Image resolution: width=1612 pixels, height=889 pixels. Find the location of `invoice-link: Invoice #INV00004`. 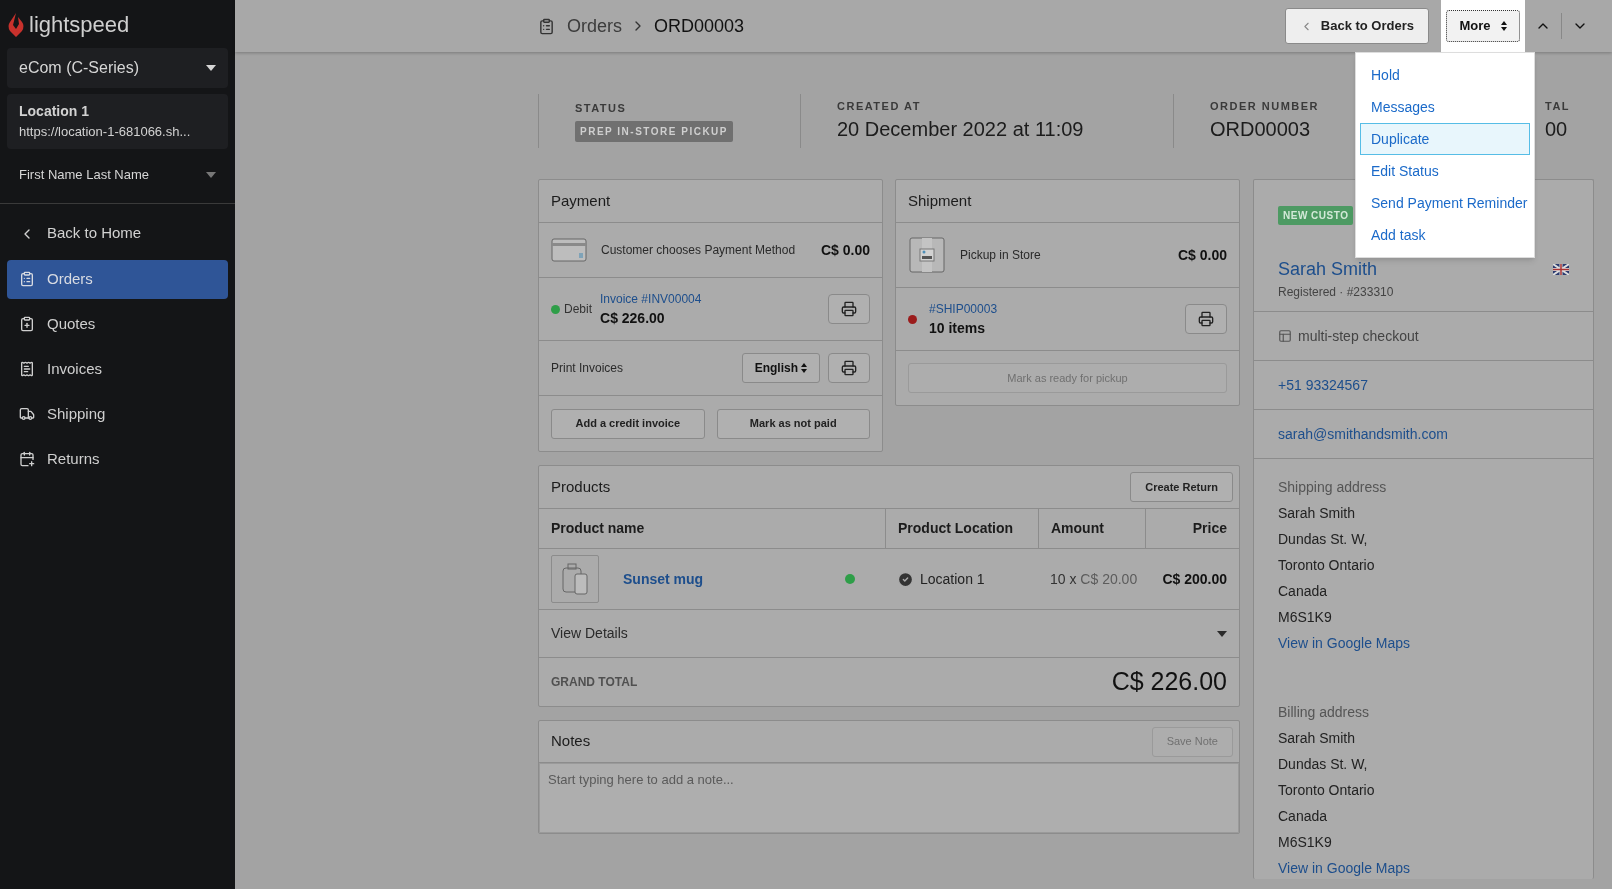

invoice-link: Invoice #INV00004 is located at coordinates (714, 298).